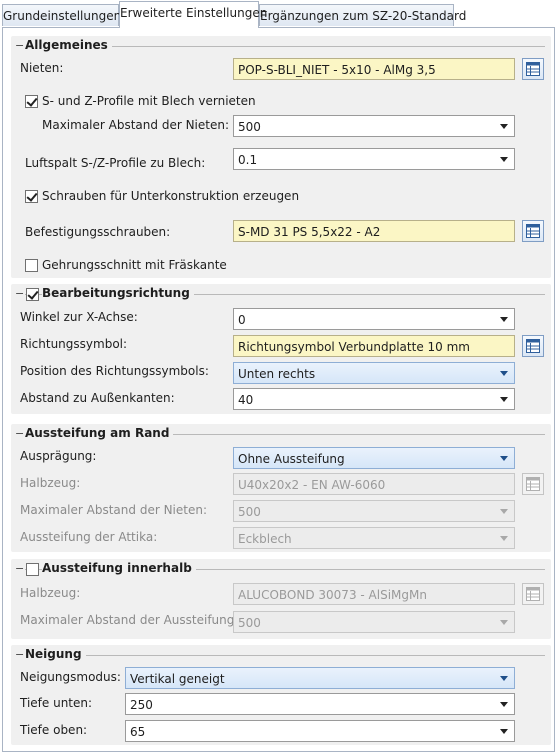 This screenshot has height=754, width=558. Describe the element at coordinates (374, 594) in the screenshot. I see `halbzeug-innen-field: ALUCOBOND 30073 - AlSiMgMn` at that location.